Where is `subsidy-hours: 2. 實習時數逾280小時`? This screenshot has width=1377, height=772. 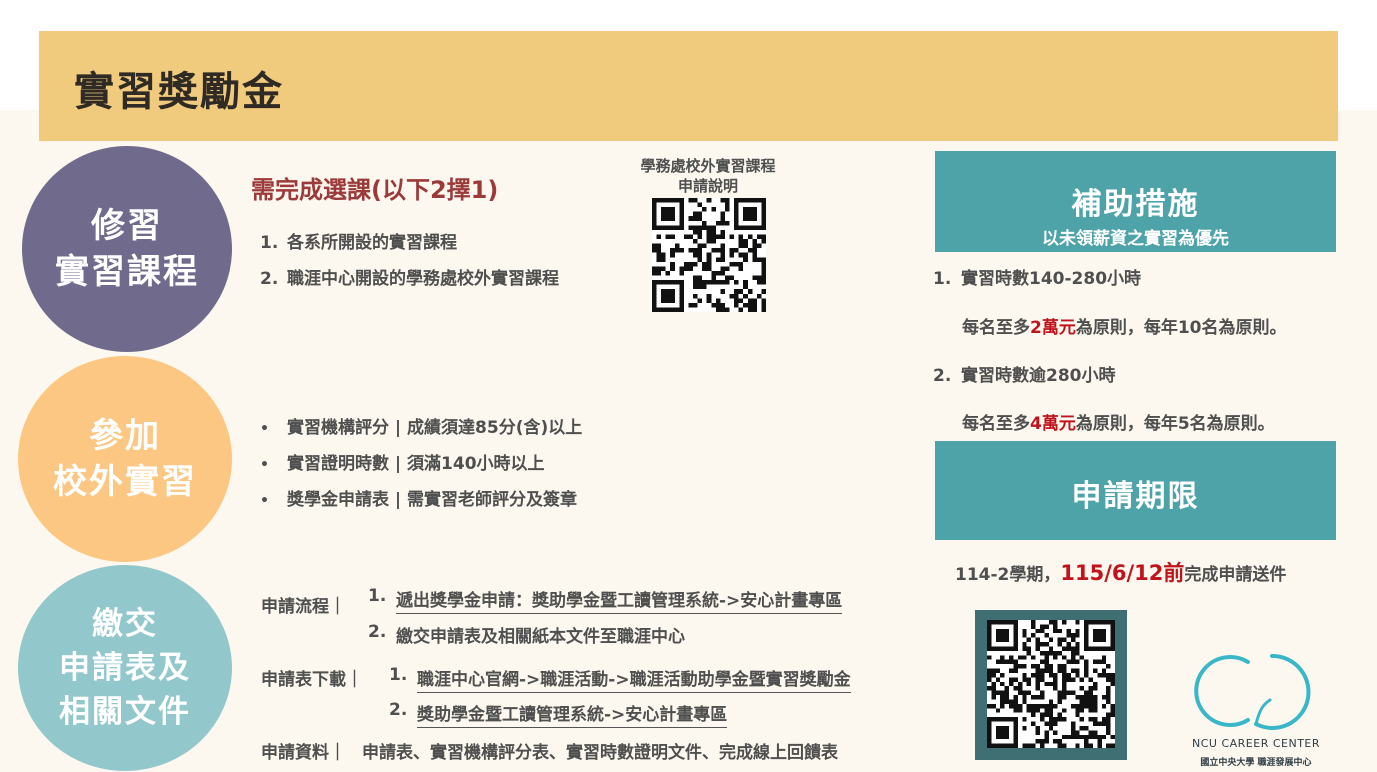
subsidy-hours: 2. 實習時數逾280小時 is located at coordinates (1024, 376).